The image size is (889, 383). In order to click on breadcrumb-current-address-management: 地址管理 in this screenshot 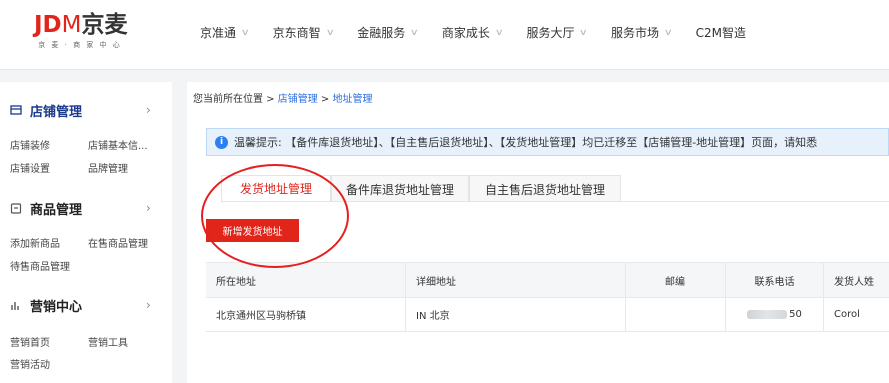, I will do `click(353, 99)`.